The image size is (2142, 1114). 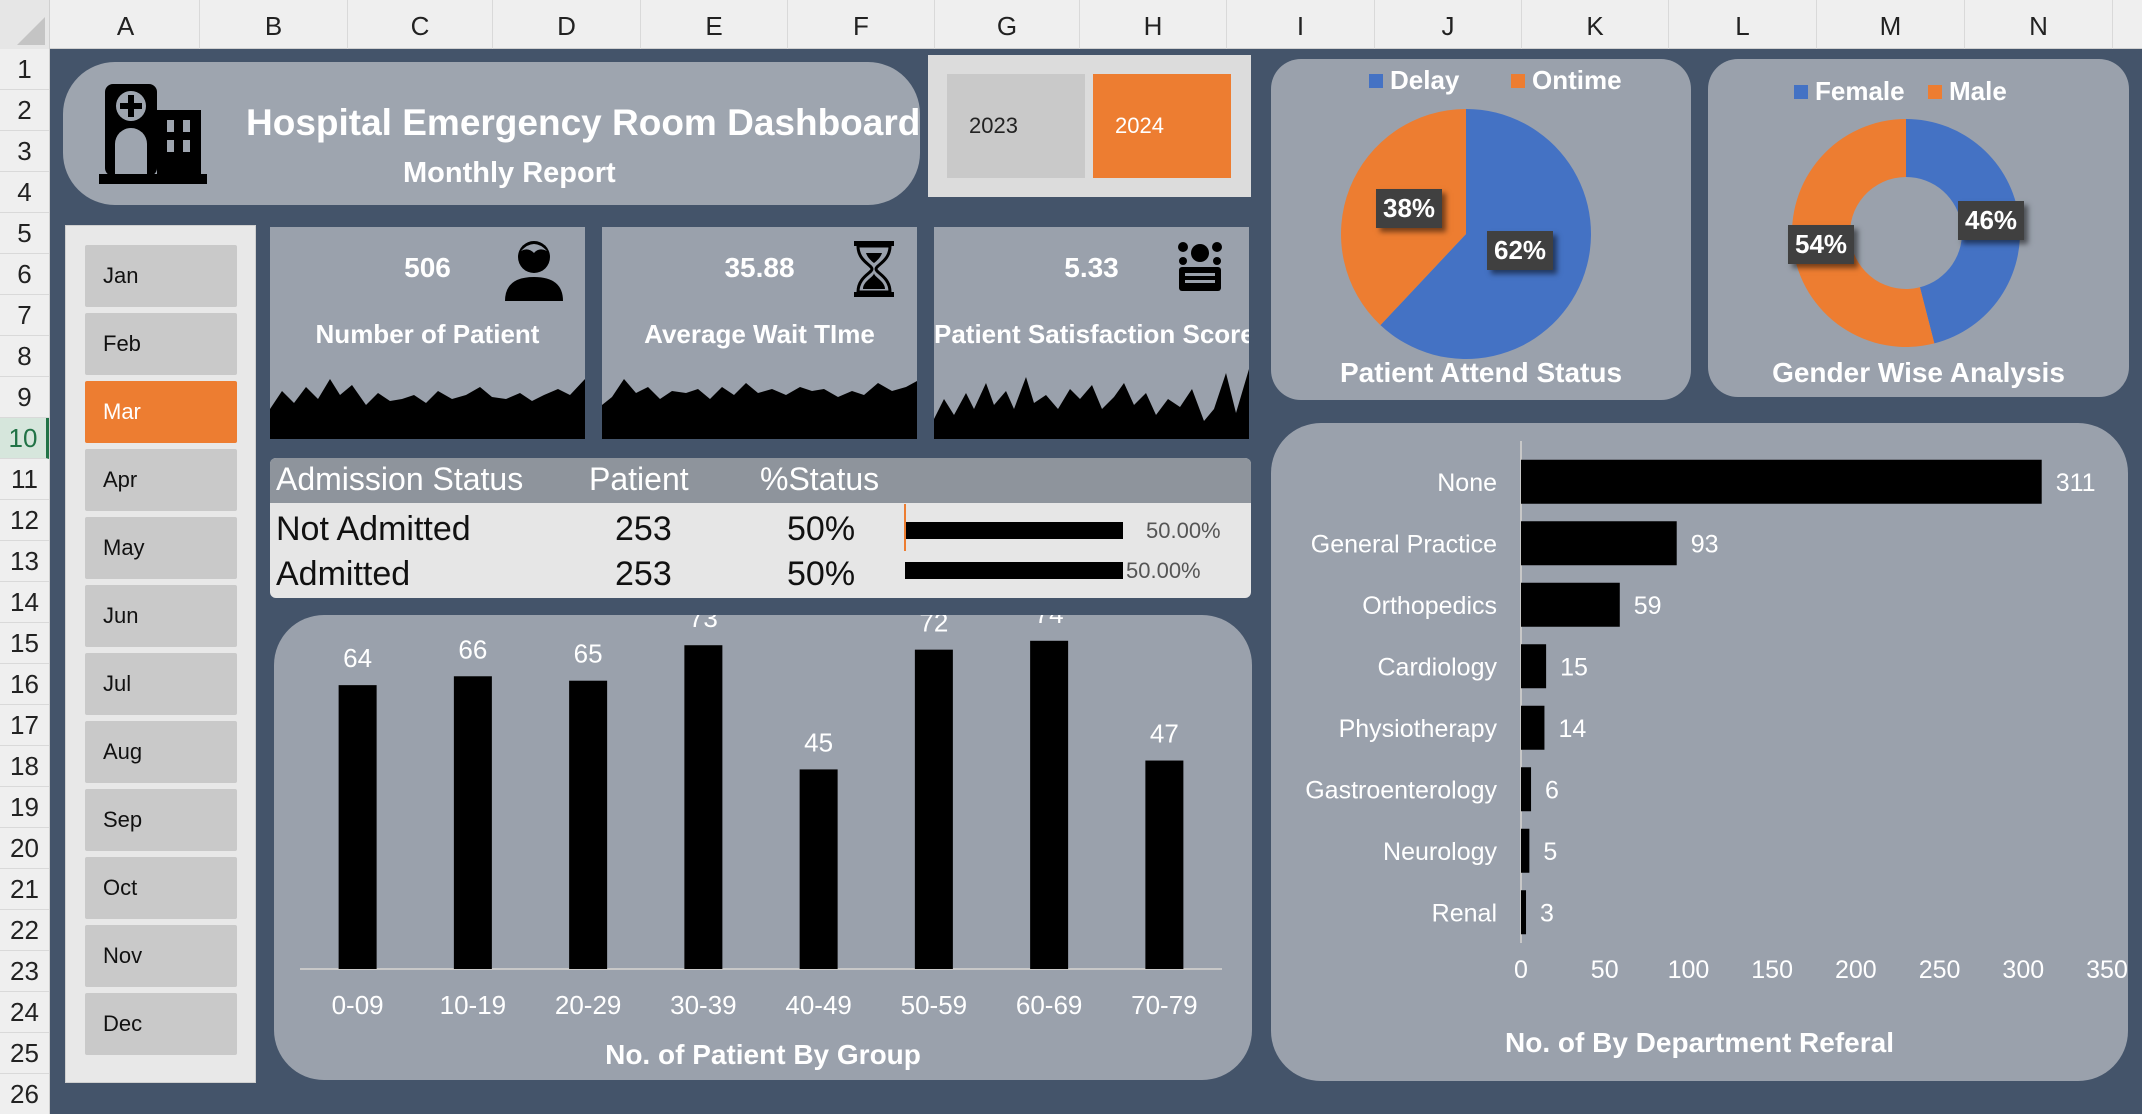 What do you see at coordinates (24, 520) in the screenshot?
I see `row-header-12: 12` at bounding box center [24, 520].